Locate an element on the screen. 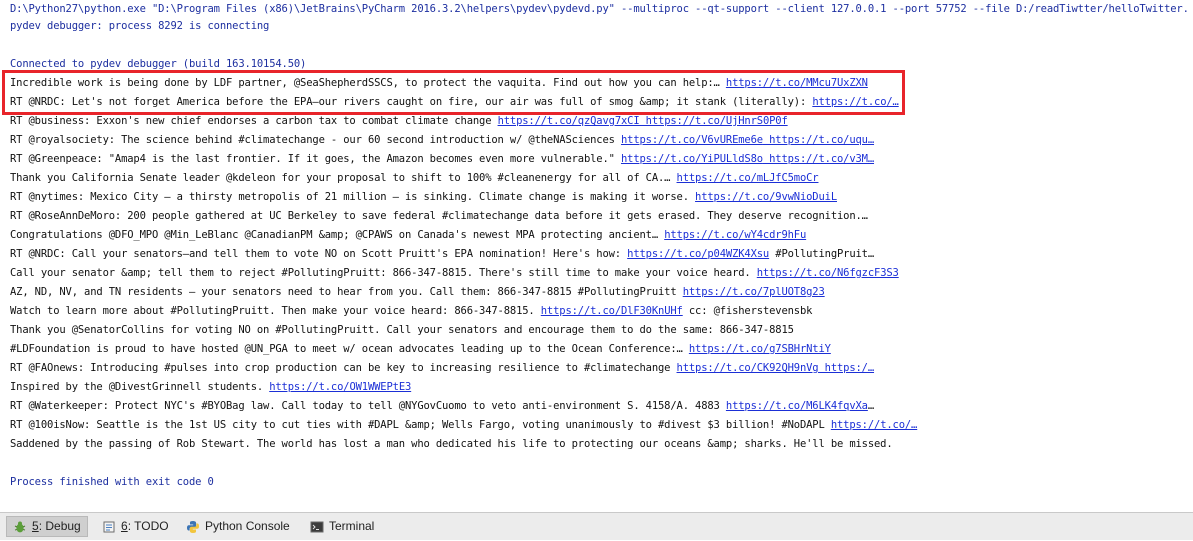  tab-debug-label: 5: Debug is located at coordinates (56, 526).